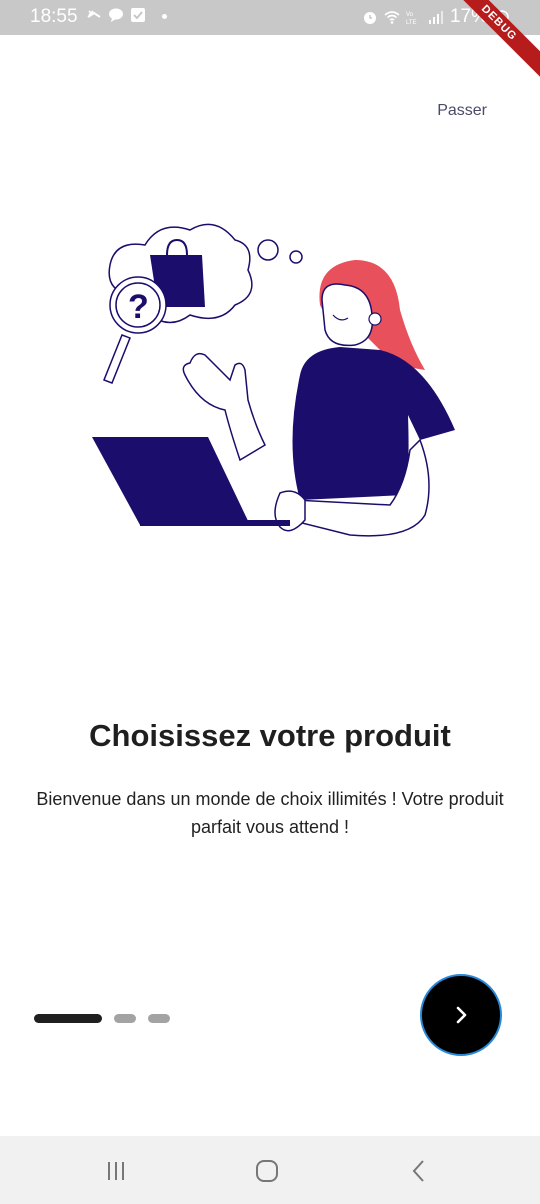  I want to click on volte-icon: Vo LTE, so click(411, 18).